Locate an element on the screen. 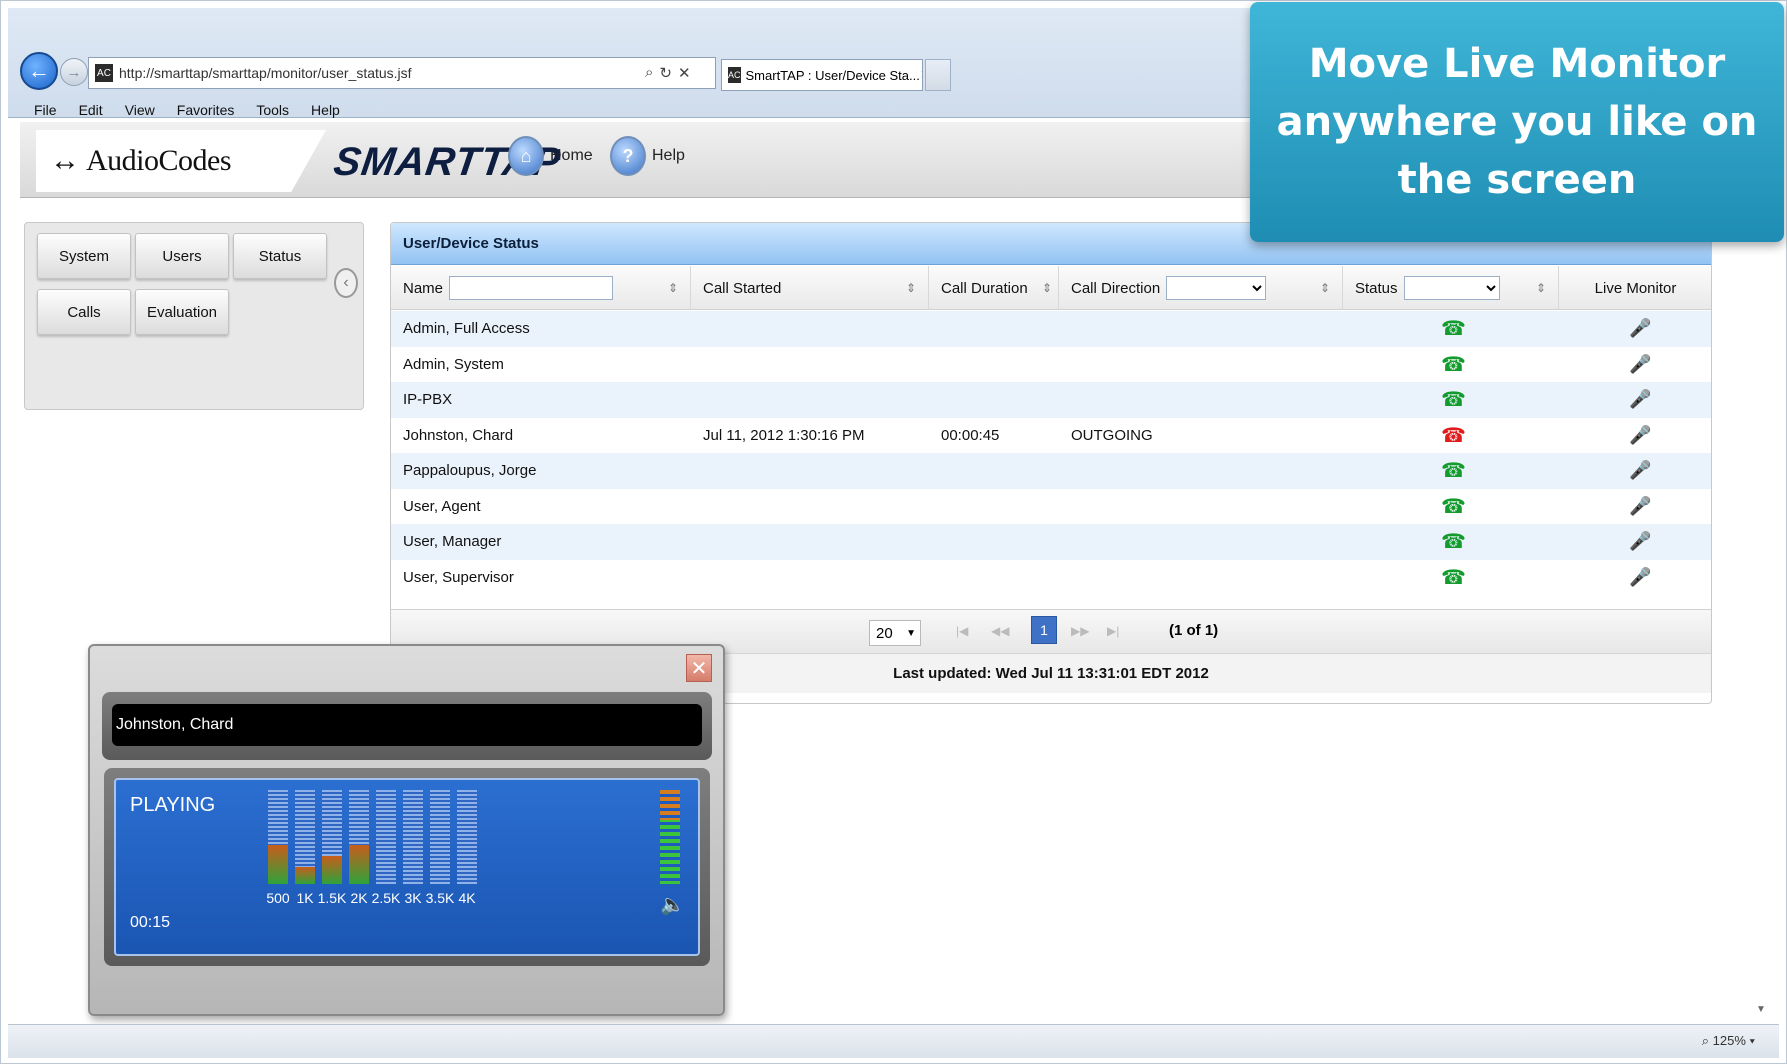 This screenshot has width=1787, height=1064. left-nav-panel: System Users Status Calls Evaluation is located at coordinates (194, 316).